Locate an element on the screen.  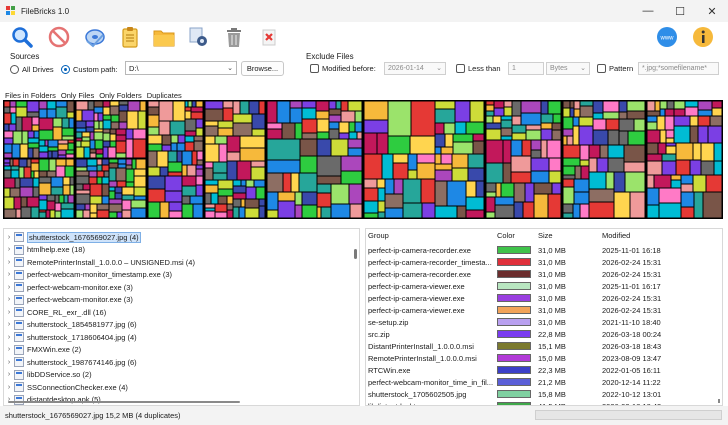
tab-only-folders: Only Folders is located at coordinates (120, 95).